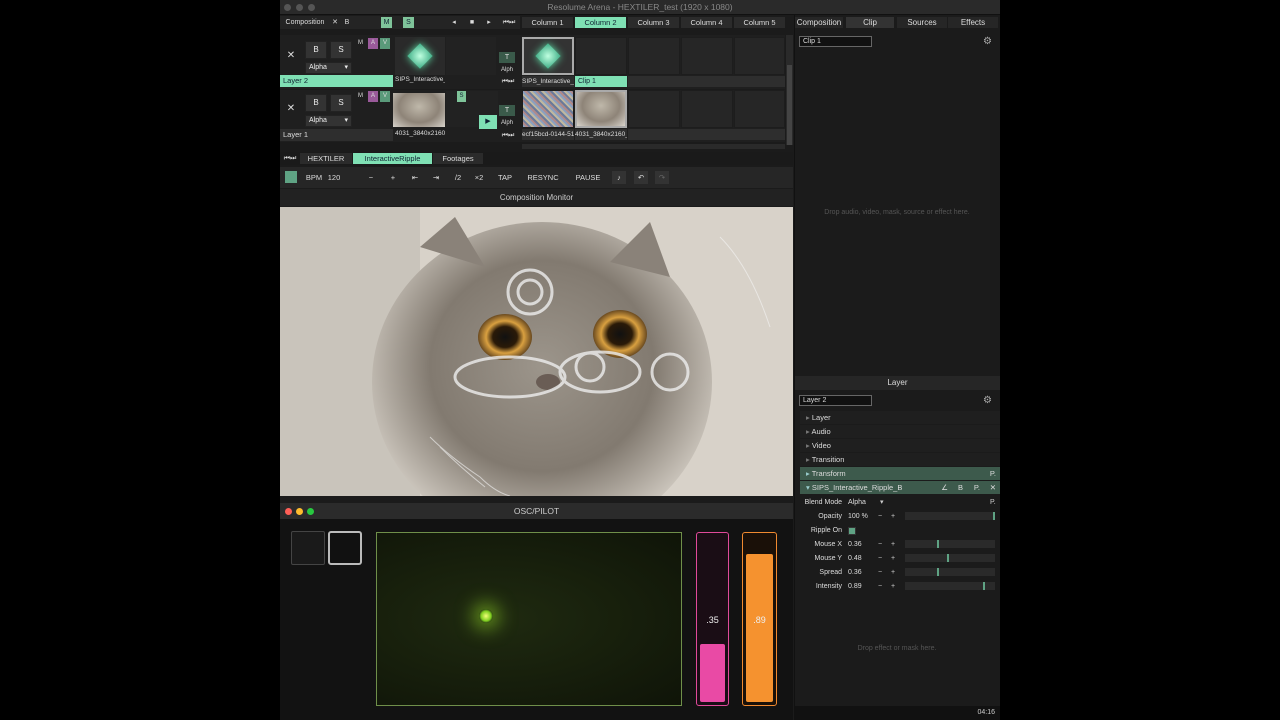  What do you see at coordinates (461, 96) in the screenshot?
I see `layer-1-s-indicator: S` at bounding box center [461, 96].